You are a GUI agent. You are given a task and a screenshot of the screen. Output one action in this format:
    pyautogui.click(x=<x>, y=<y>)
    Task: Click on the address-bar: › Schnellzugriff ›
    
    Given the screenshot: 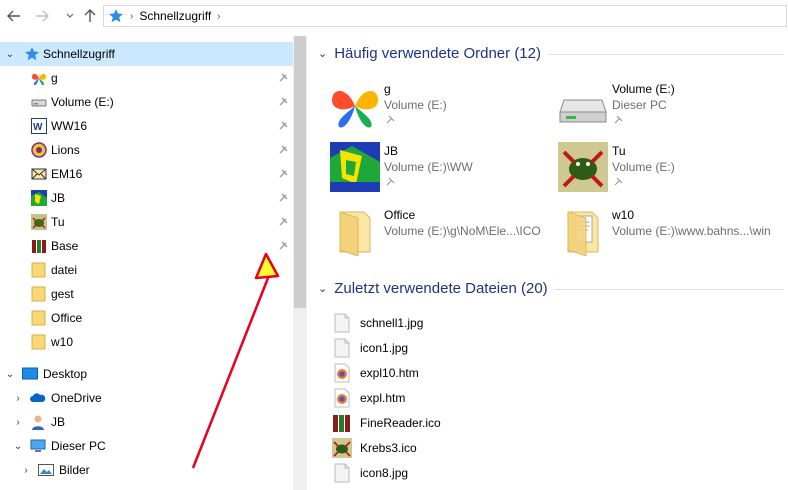 What is the action you would take?
    pyautogui.click(x=445, y=16)
    